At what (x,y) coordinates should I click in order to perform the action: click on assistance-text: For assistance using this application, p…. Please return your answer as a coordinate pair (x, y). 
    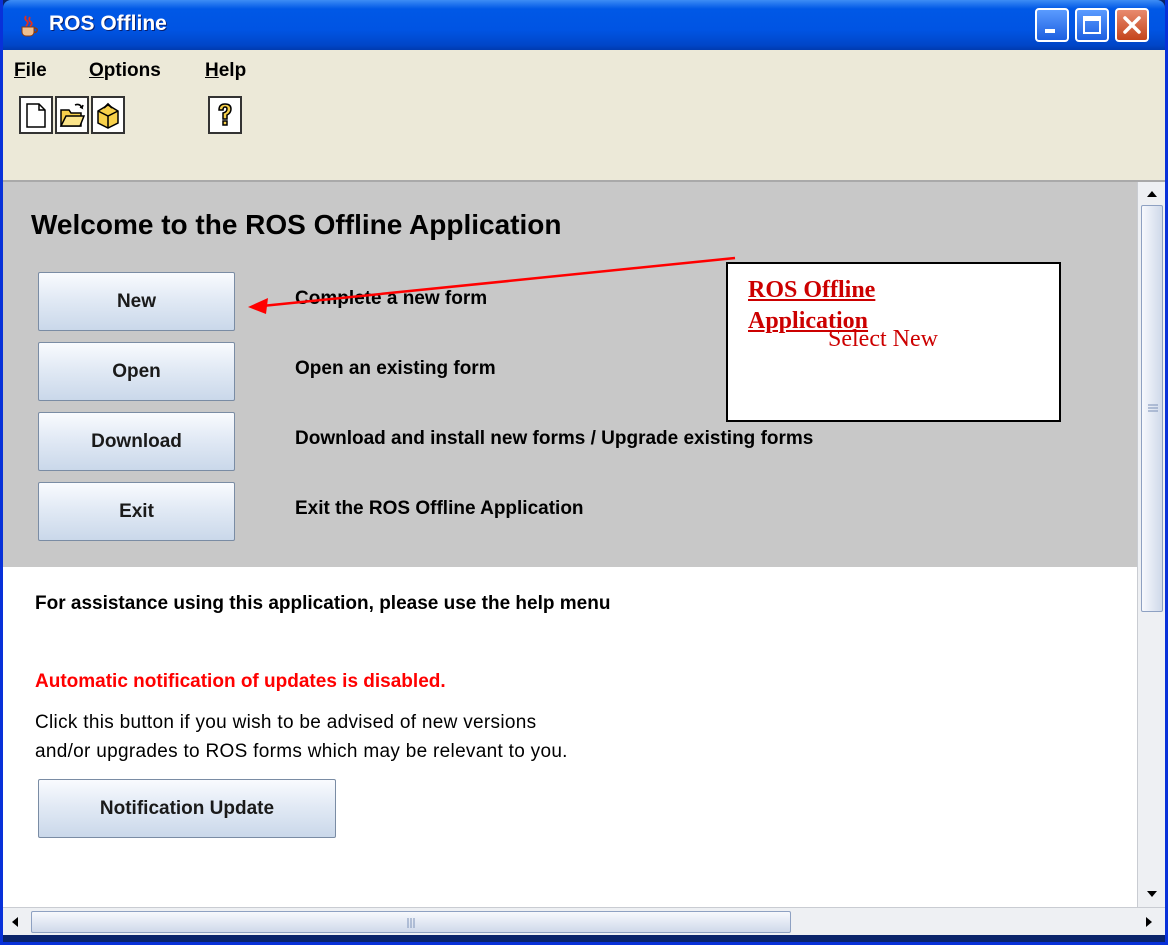
    Looking at the image, I should click on (323, 603).